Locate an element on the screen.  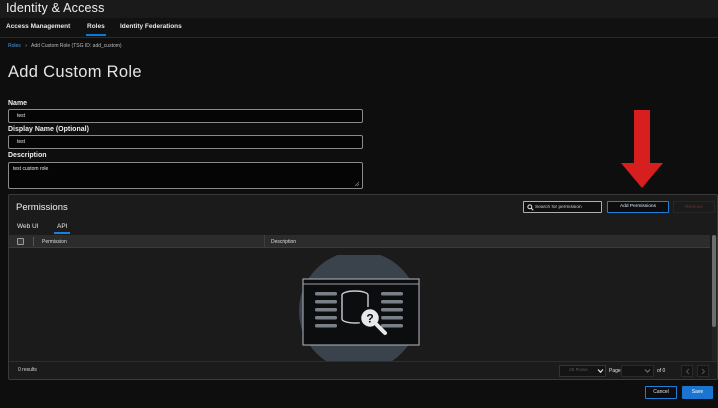
cancel-button: Cancel is located at coordinates (661, 392).